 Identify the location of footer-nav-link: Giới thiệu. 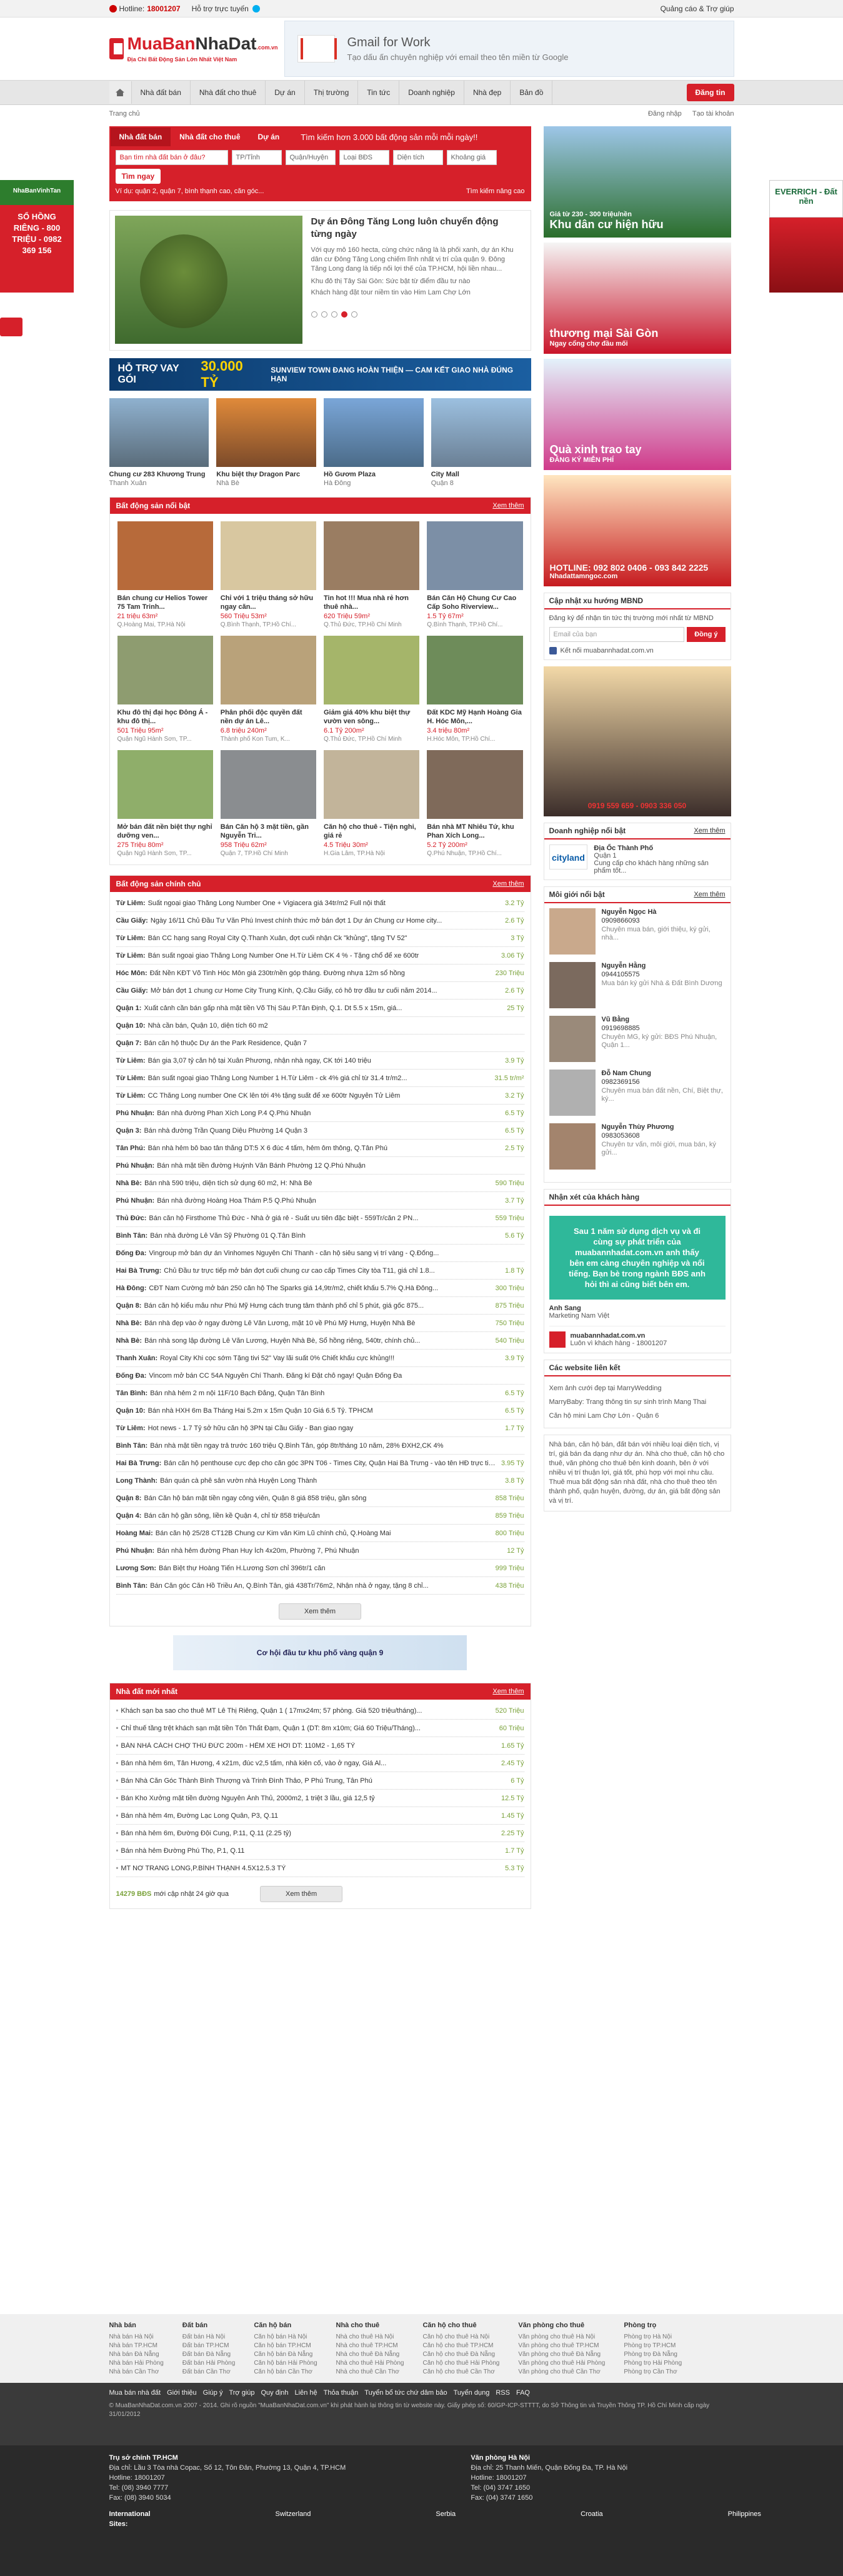
(182, 2393).